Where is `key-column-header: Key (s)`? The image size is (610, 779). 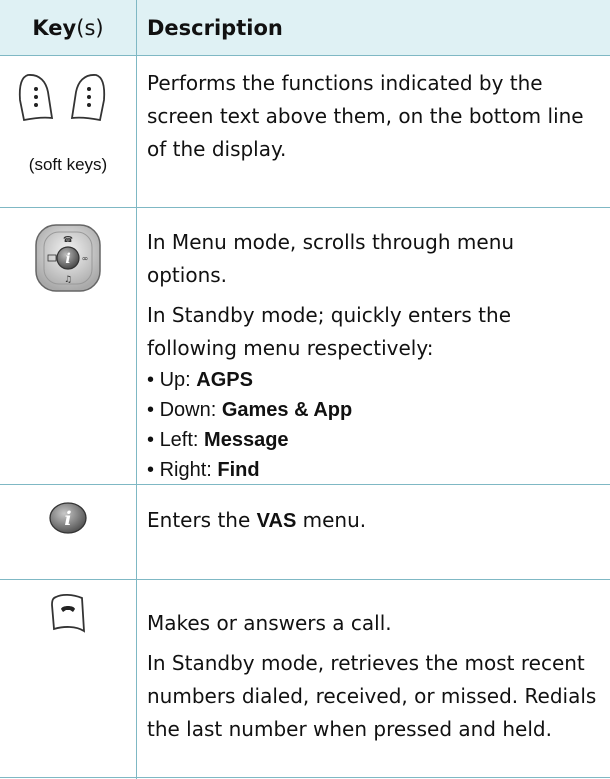
key-column-header: Key (s) is located at coordinates (68, 27).